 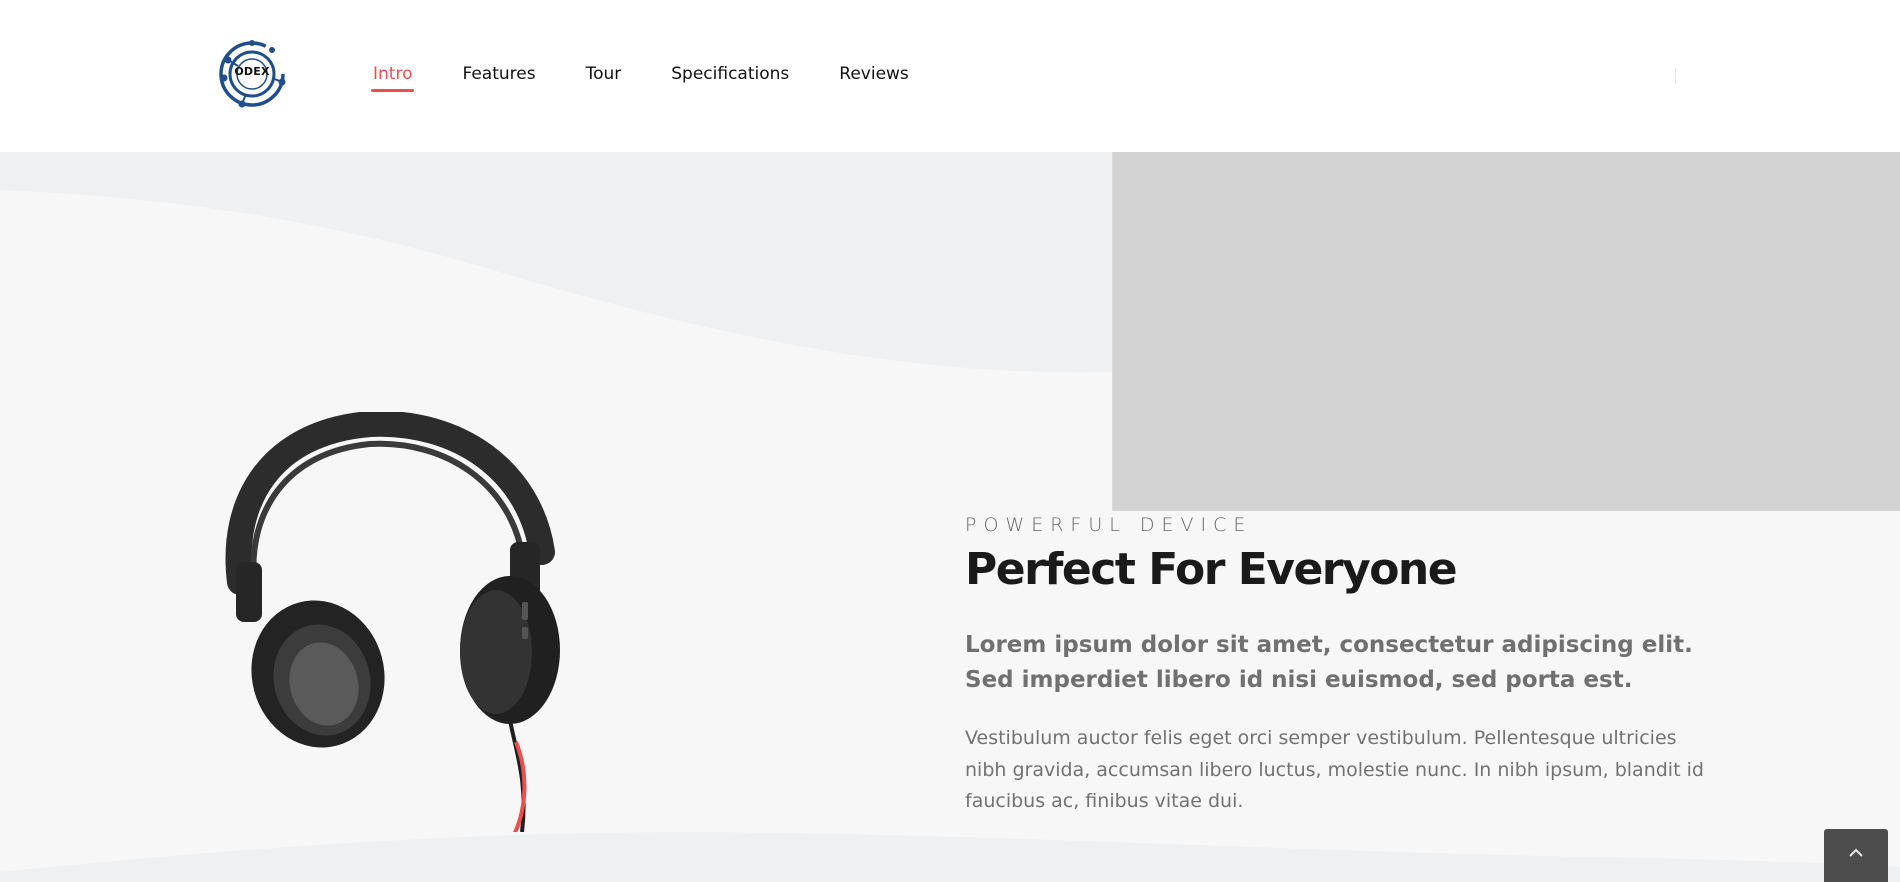 What do you see at coordinates (1109, 525) in the screenshot?
I see `section-eyebrow: POWERFUL DEVICE` at bounding box center [1109, 525].